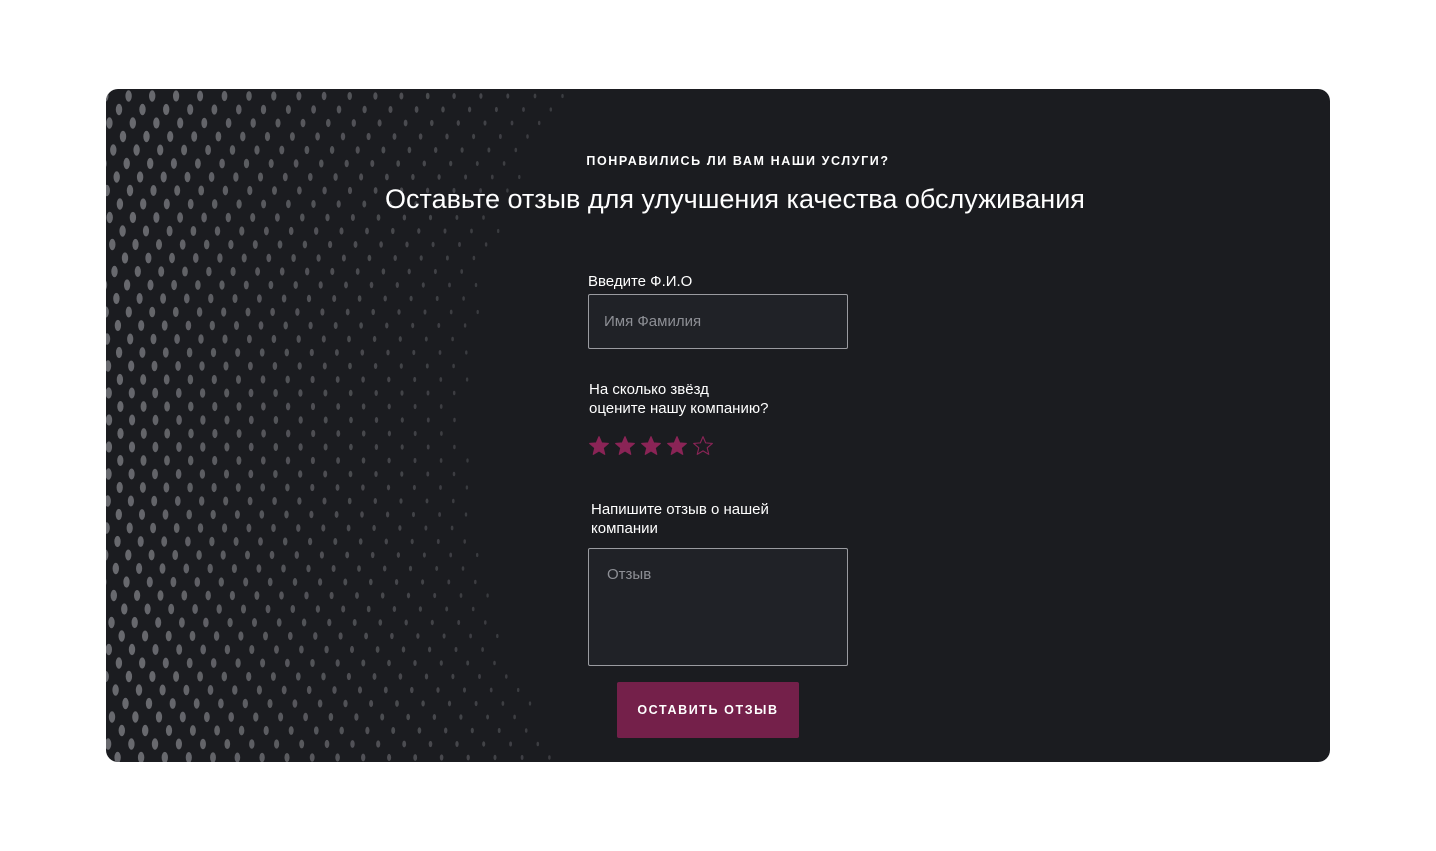 This screenshot has height=851, width=1436. Describe the element at coordinates (708, 710) in the screenshot. I see `submit-review-button: ОСТАВИТЬ ОТЗЫВ` at that location.